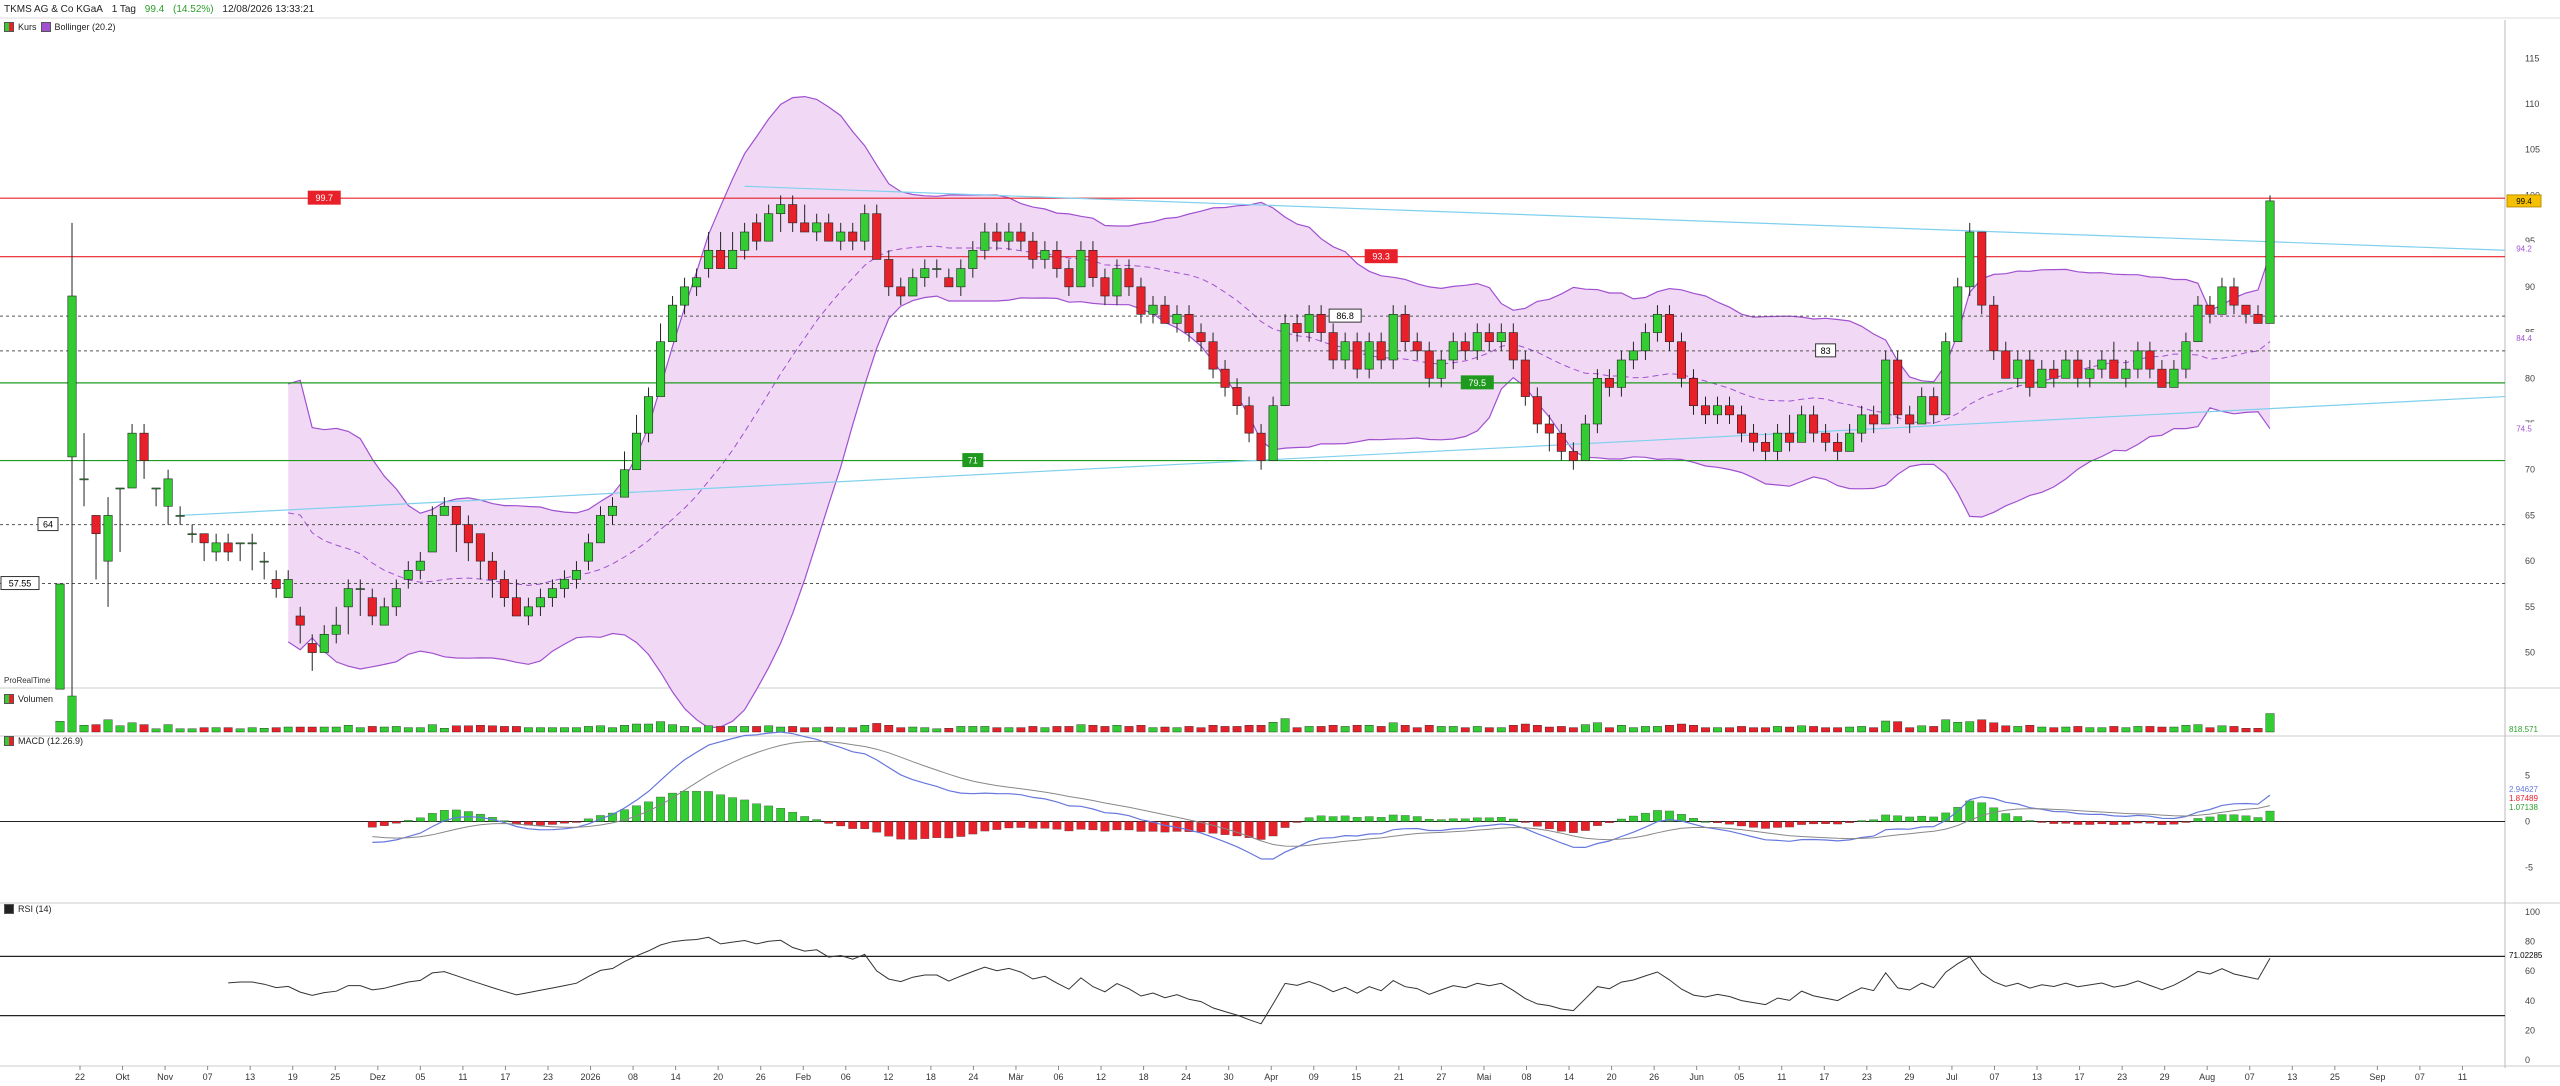 This screenshot has width=2560, height=1086. I want to click on macd-signal-line, so click(1321, 793).